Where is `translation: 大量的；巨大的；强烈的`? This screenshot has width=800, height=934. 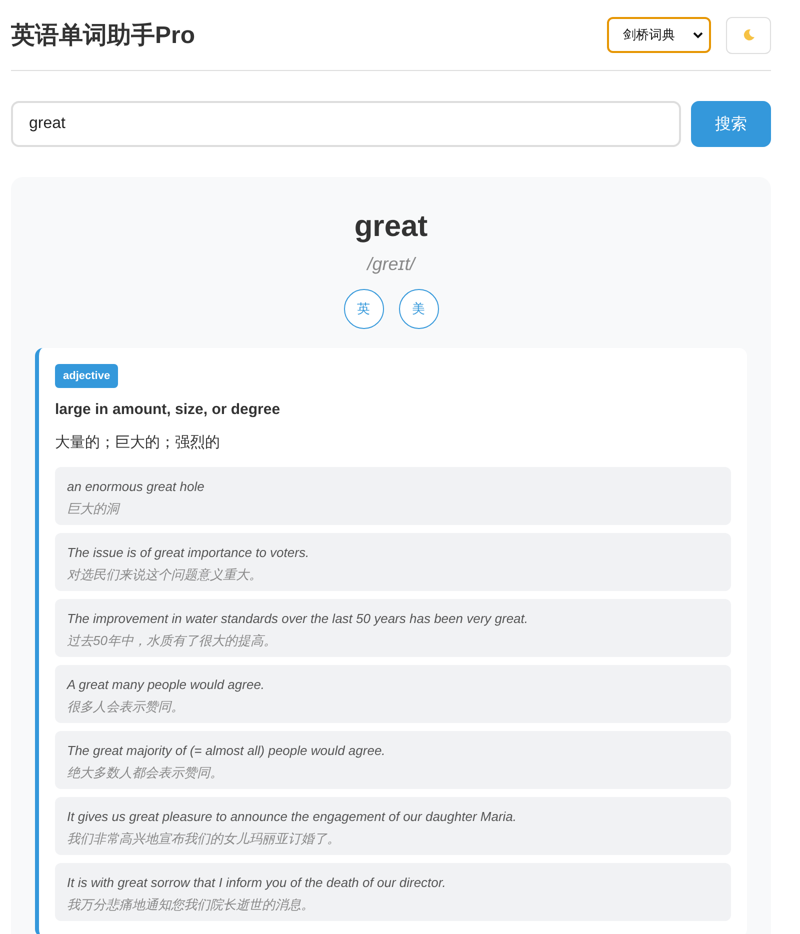
translation: 大量的；巨大的；强烈的 is located at coordinates (138, 443).